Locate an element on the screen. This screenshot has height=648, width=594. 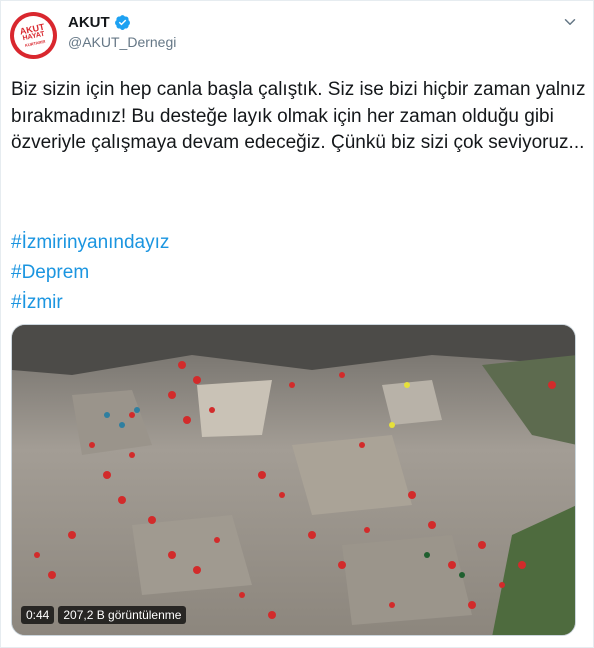
name-row: AKUT is located at coordinates (99, 22).